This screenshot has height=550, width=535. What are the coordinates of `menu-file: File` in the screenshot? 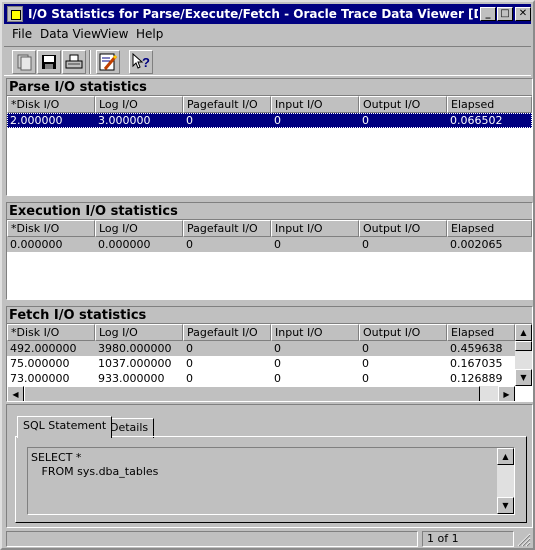 It's located at (22, 34).